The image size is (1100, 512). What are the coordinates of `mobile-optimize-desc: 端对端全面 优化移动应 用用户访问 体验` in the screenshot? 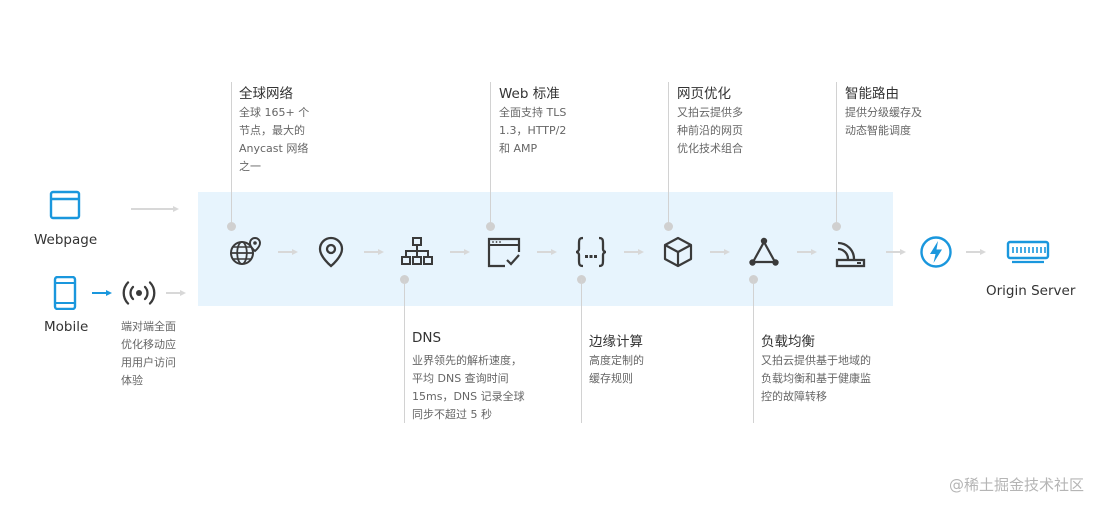 It's located at (148, 353).